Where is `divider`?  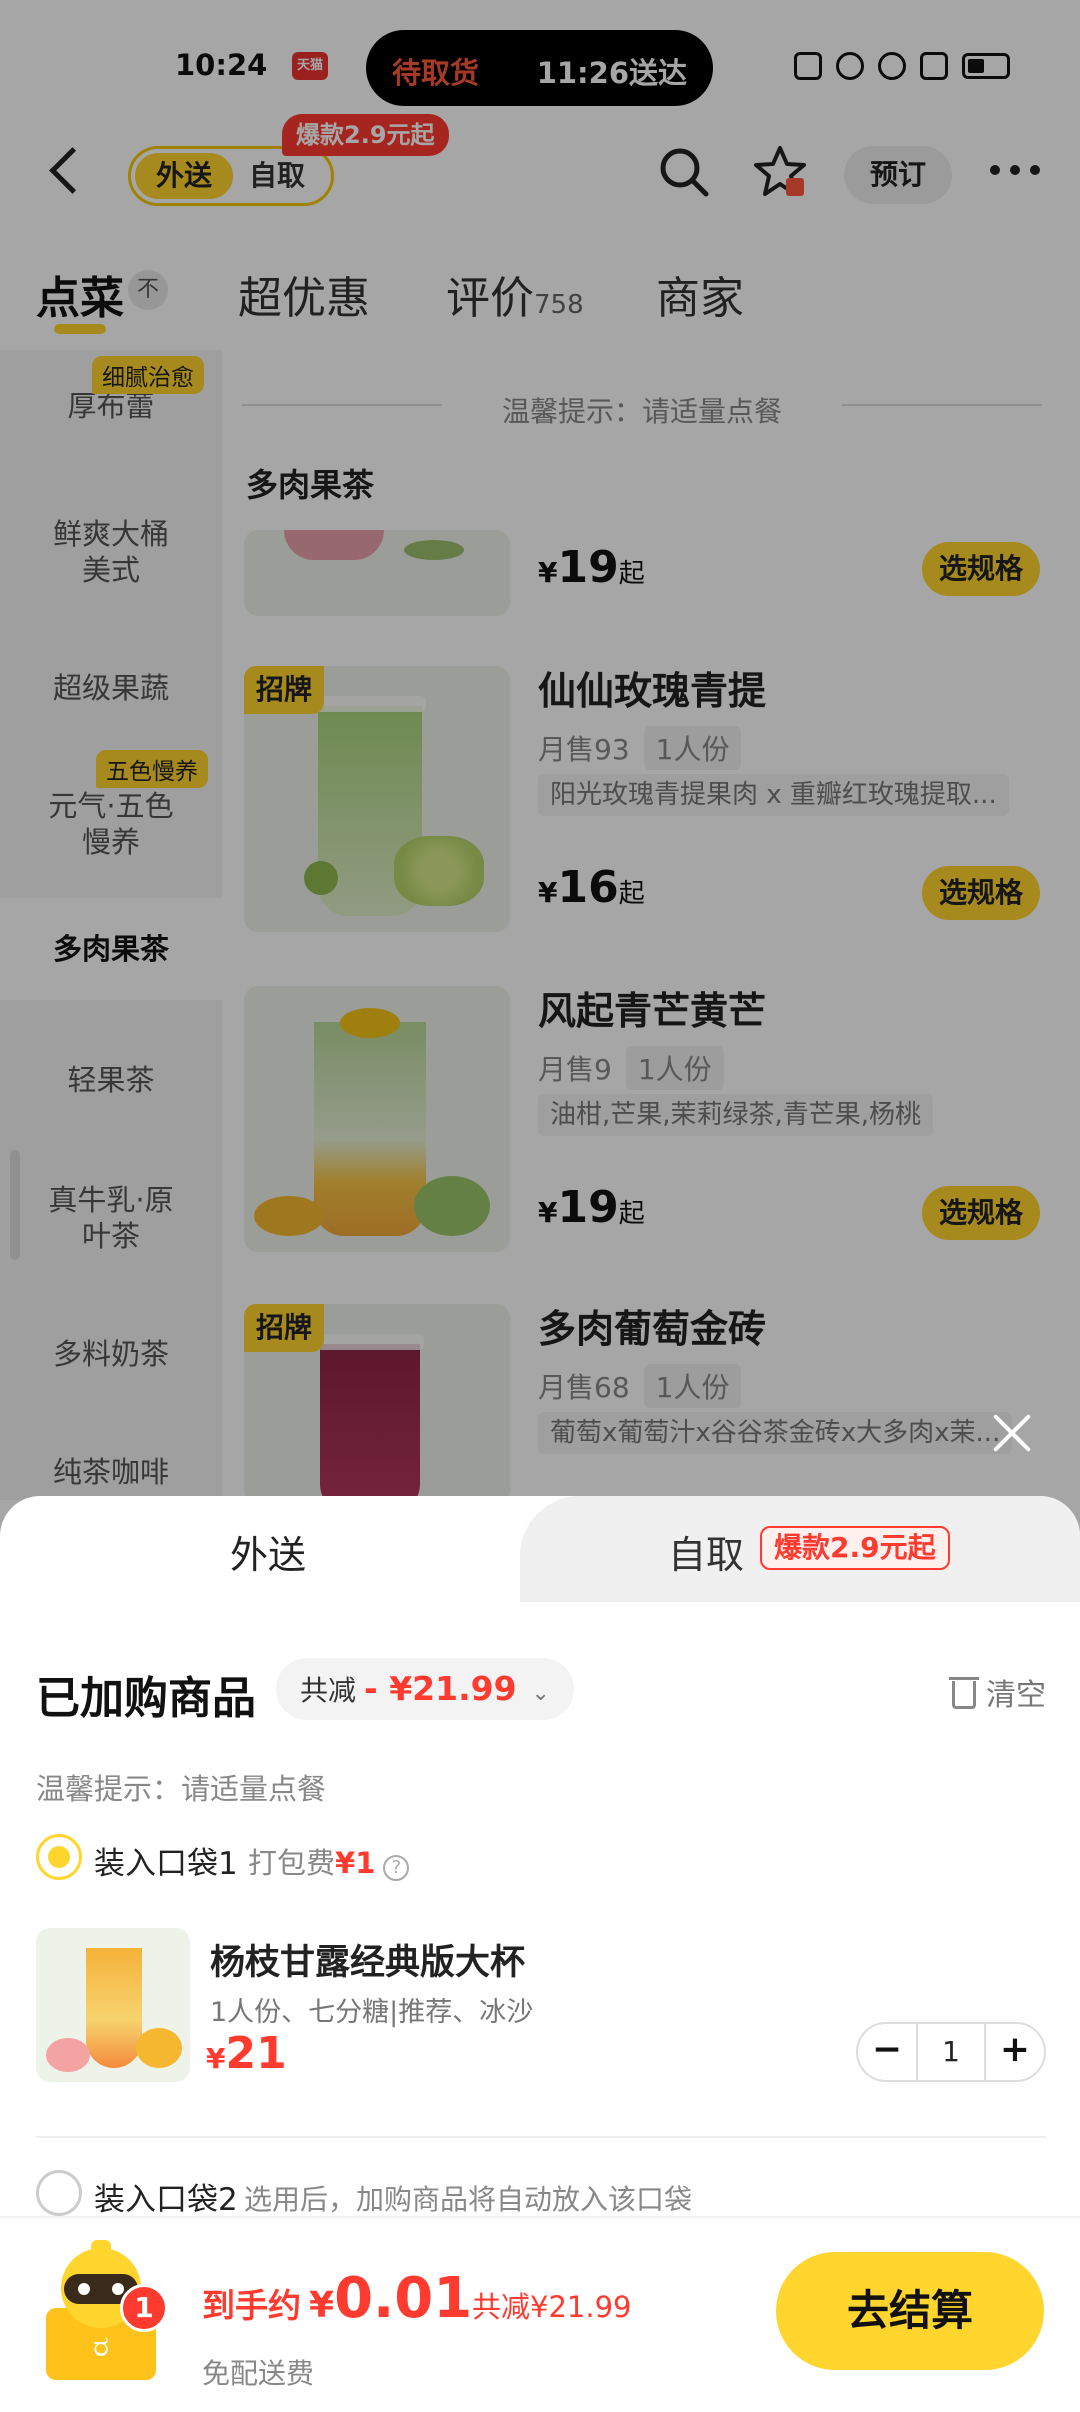 divider is located at coordinates (541, 2137).